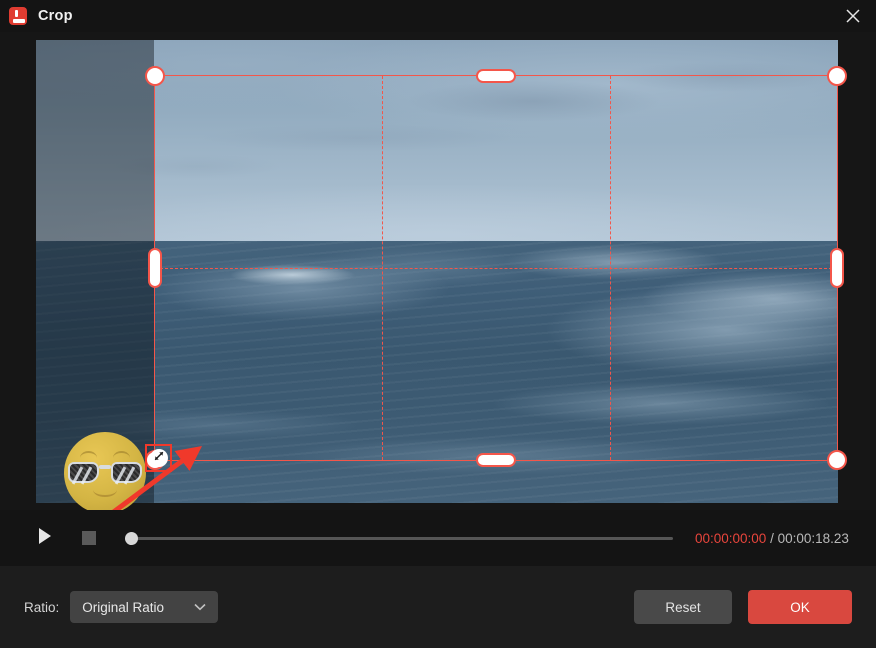 This screenshot has width=876, height=648. I want to click on sunglasses-emoji-sticker, so click(105, 471).